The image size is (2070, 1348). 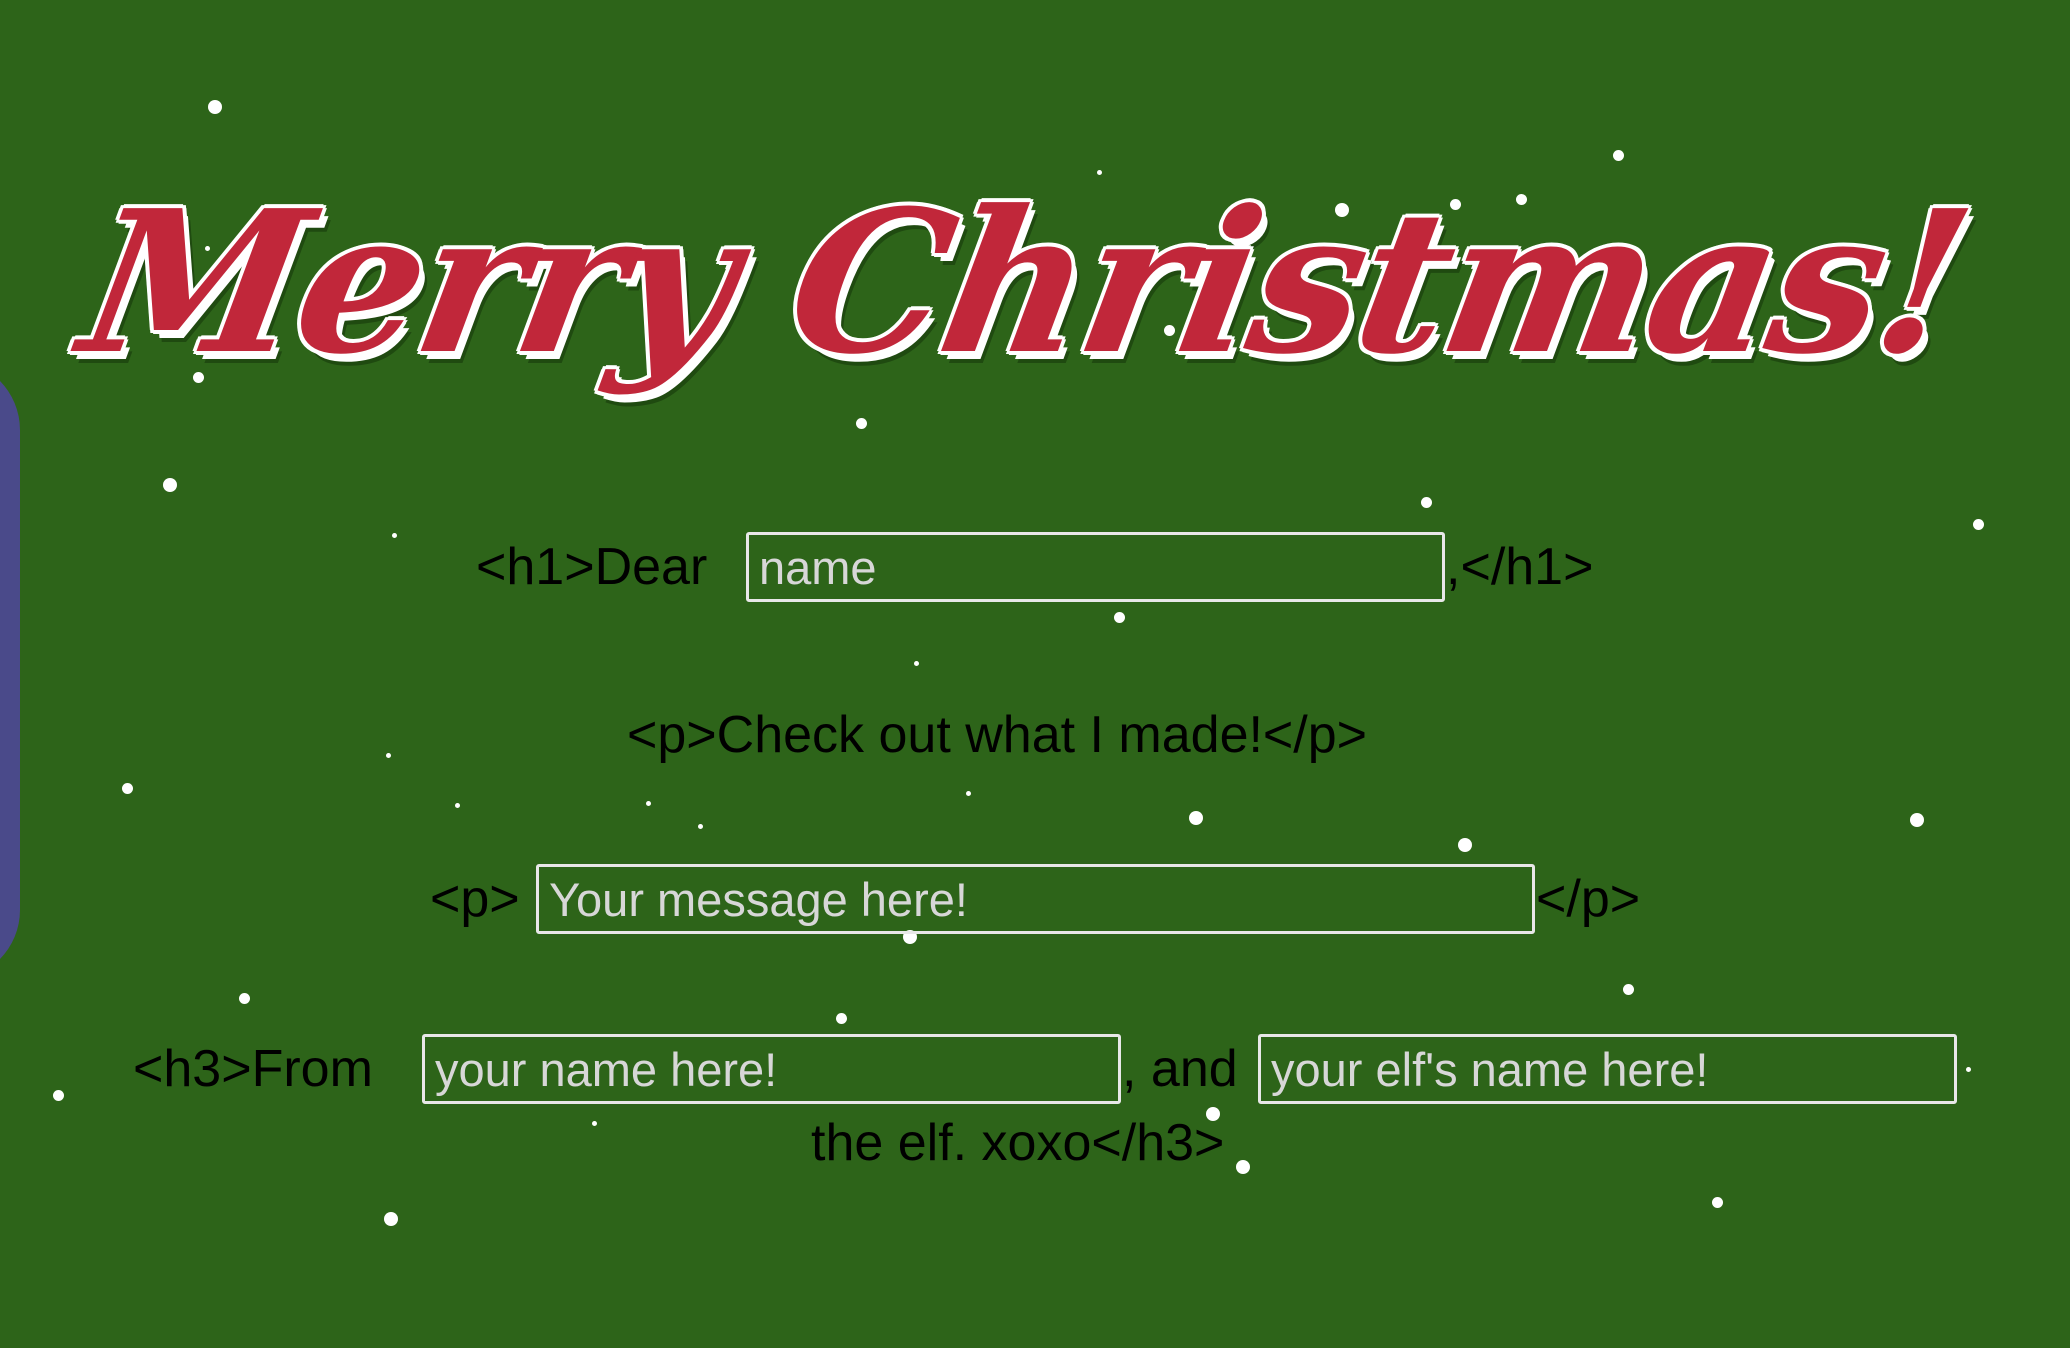 I want to click on intro-text: <p>Check out what I made!</p>, so click(x=997, y=735).